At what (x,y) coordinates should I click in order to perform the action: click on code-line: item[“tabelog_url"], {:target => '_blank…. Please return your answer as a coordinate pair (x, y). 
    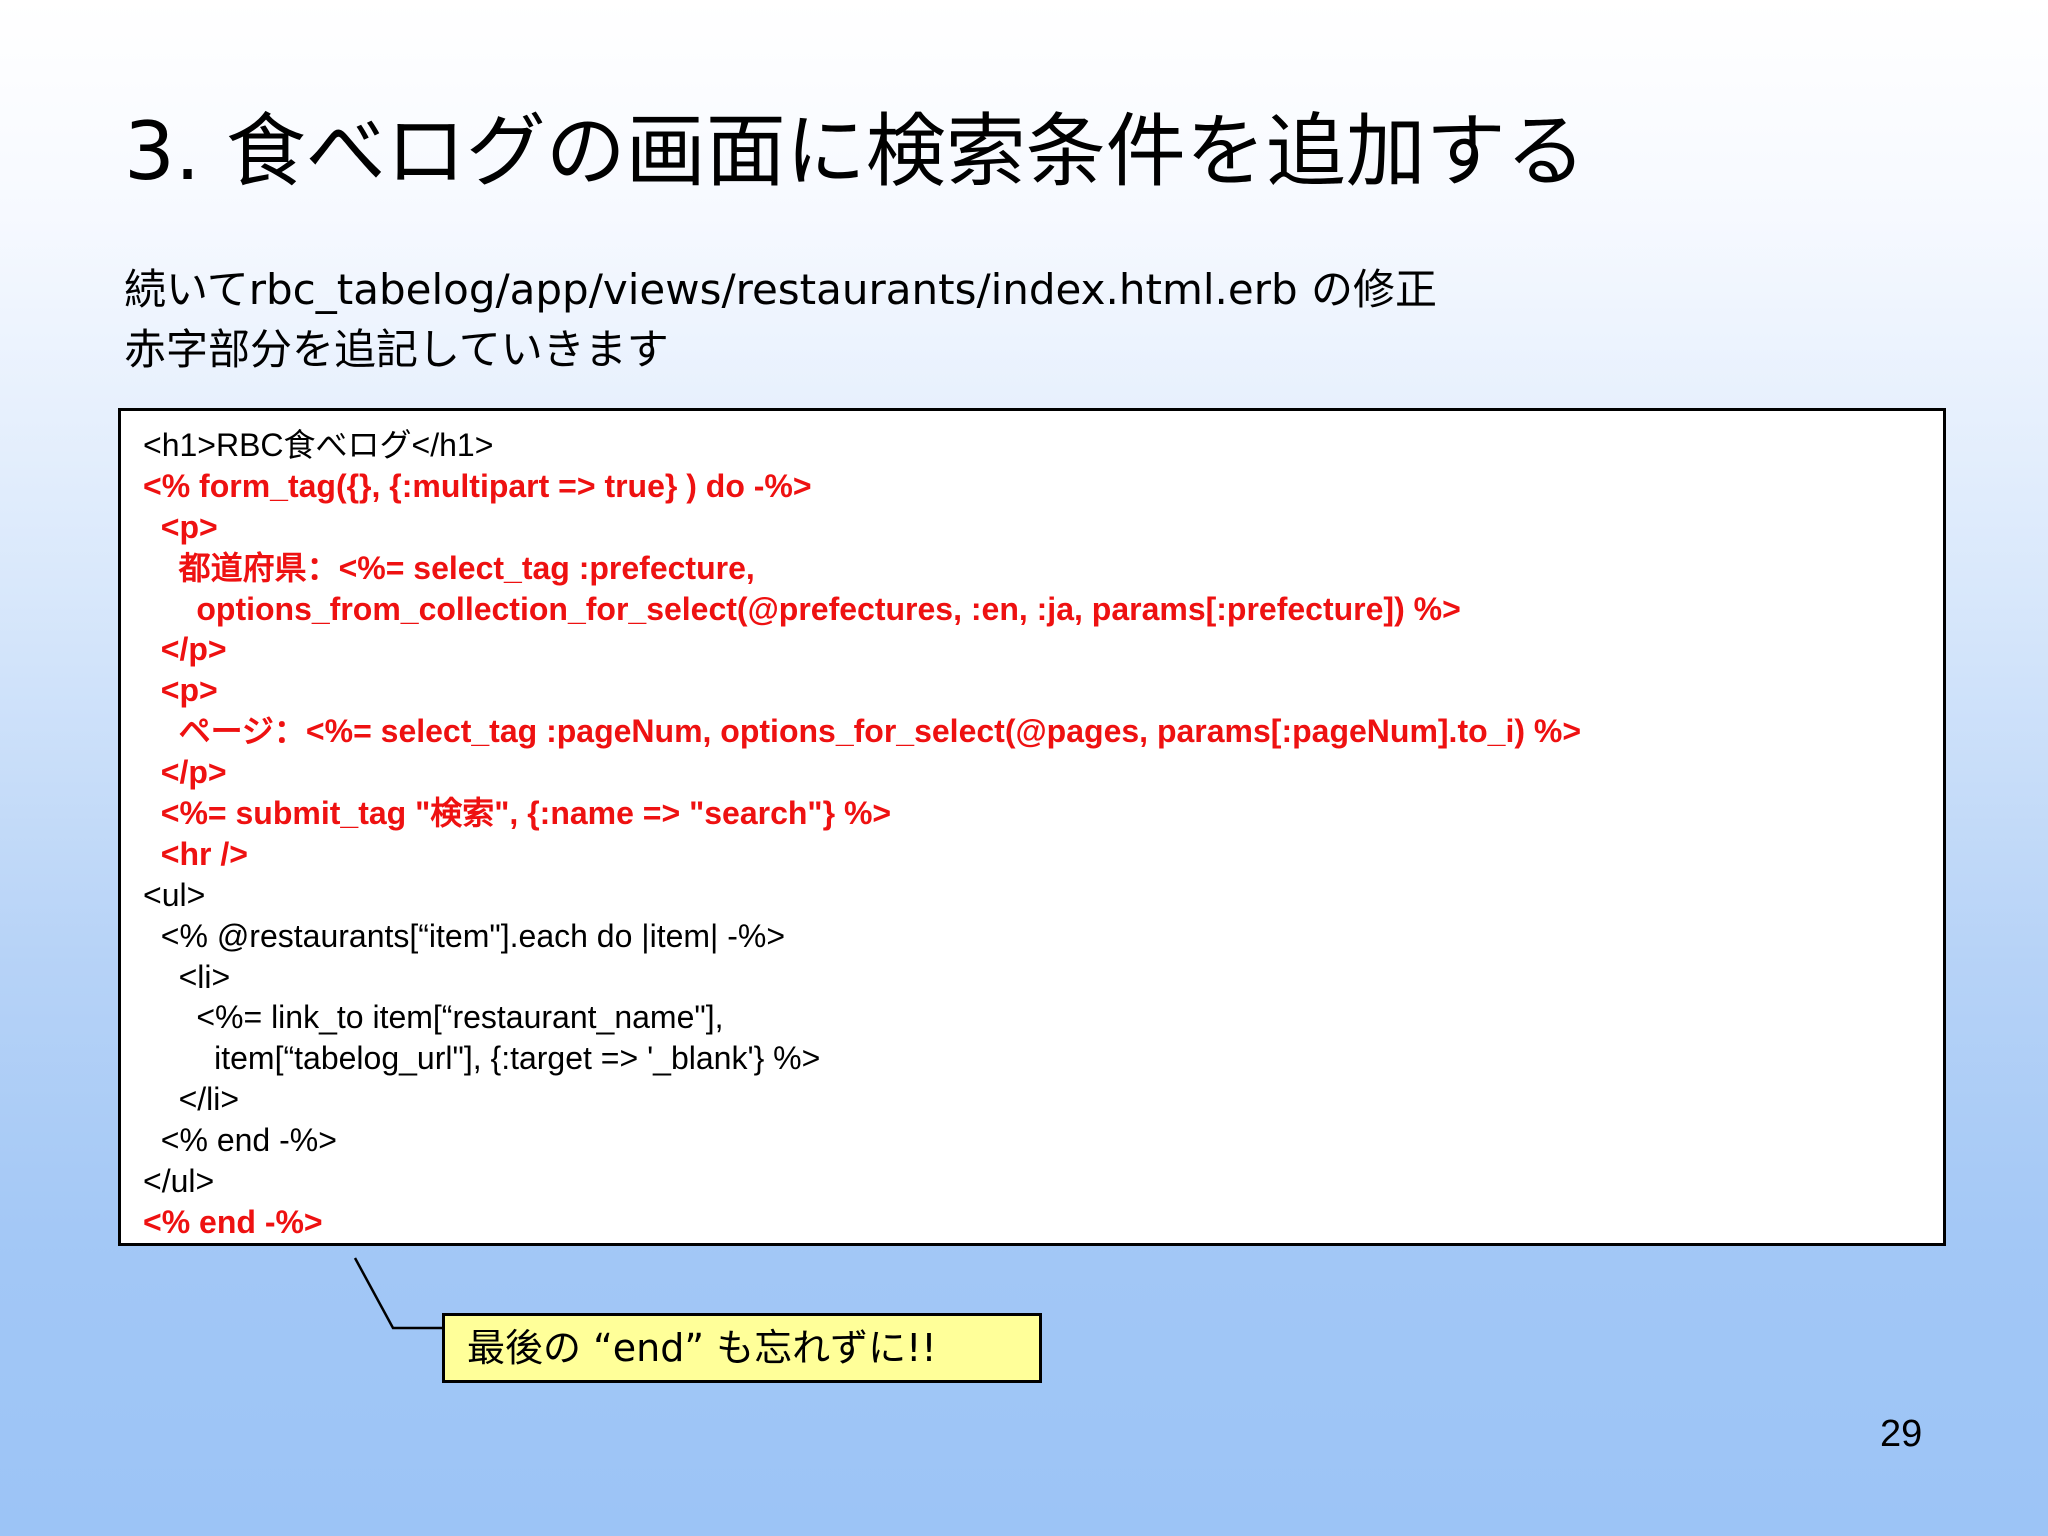
    Looking at the image, I should click on (482, 1058).